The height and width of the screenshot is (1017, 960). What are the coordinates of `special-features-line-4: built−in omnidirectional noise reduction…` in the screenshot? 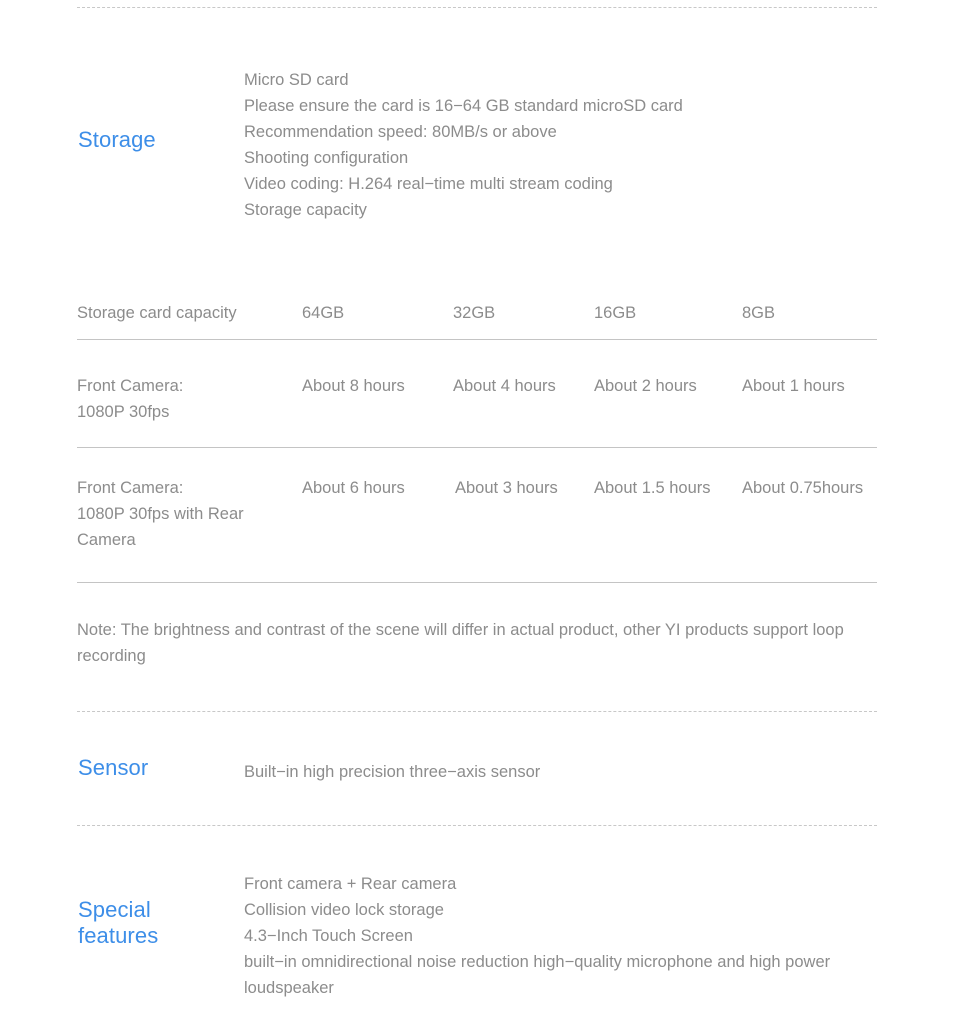 It's located at (537, 975).